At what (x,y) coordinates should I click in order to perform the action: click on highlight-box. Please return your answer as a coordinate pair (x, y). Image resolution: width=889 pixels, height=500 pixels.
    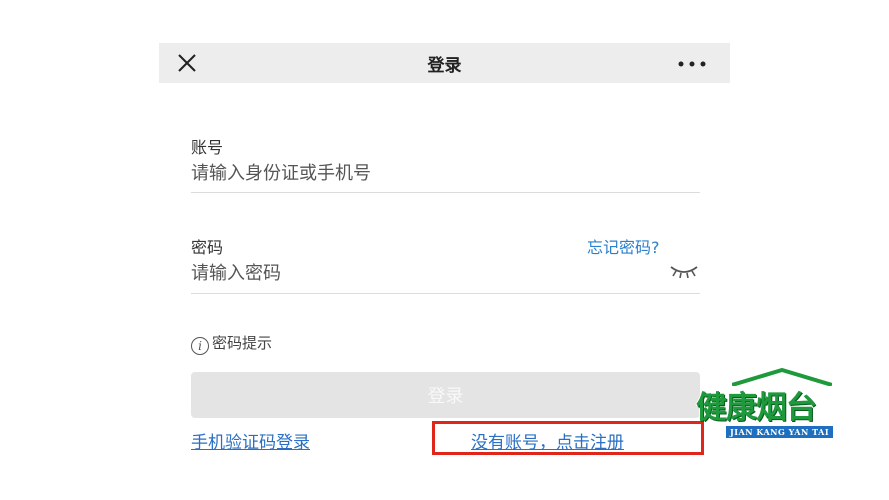
    Looking at the image, I should click on (568, 438).